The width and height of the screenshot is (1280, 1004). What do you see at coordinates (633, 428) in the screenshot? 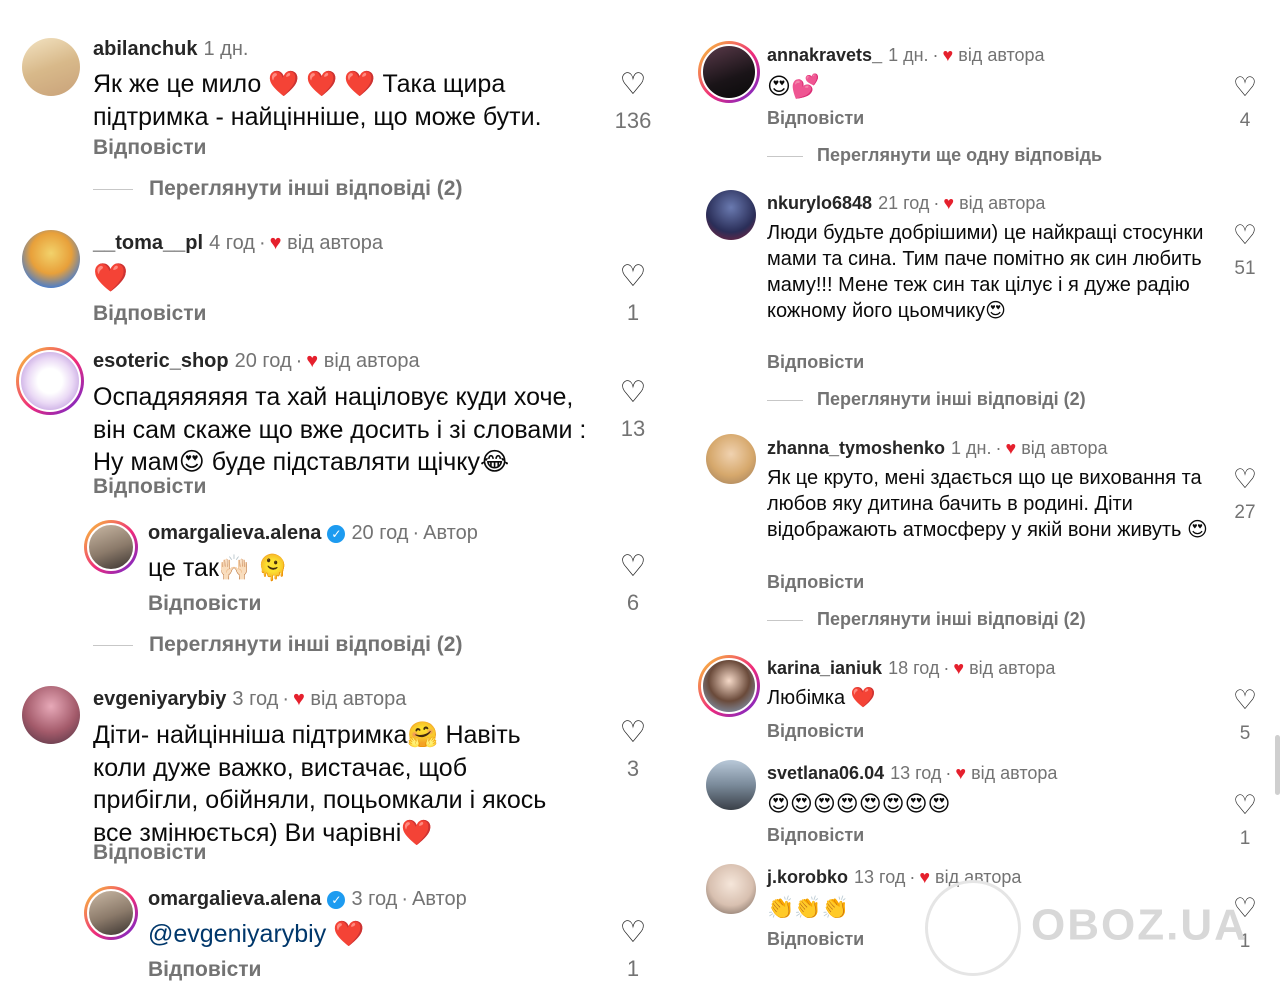
I see `like-count: 13` at bounding box center [633, 428].